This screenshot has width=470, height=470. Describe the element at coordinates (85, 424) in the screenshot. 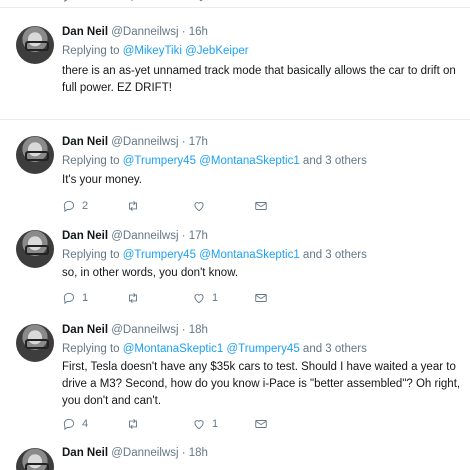

I see `reply-count: 4` at that location.